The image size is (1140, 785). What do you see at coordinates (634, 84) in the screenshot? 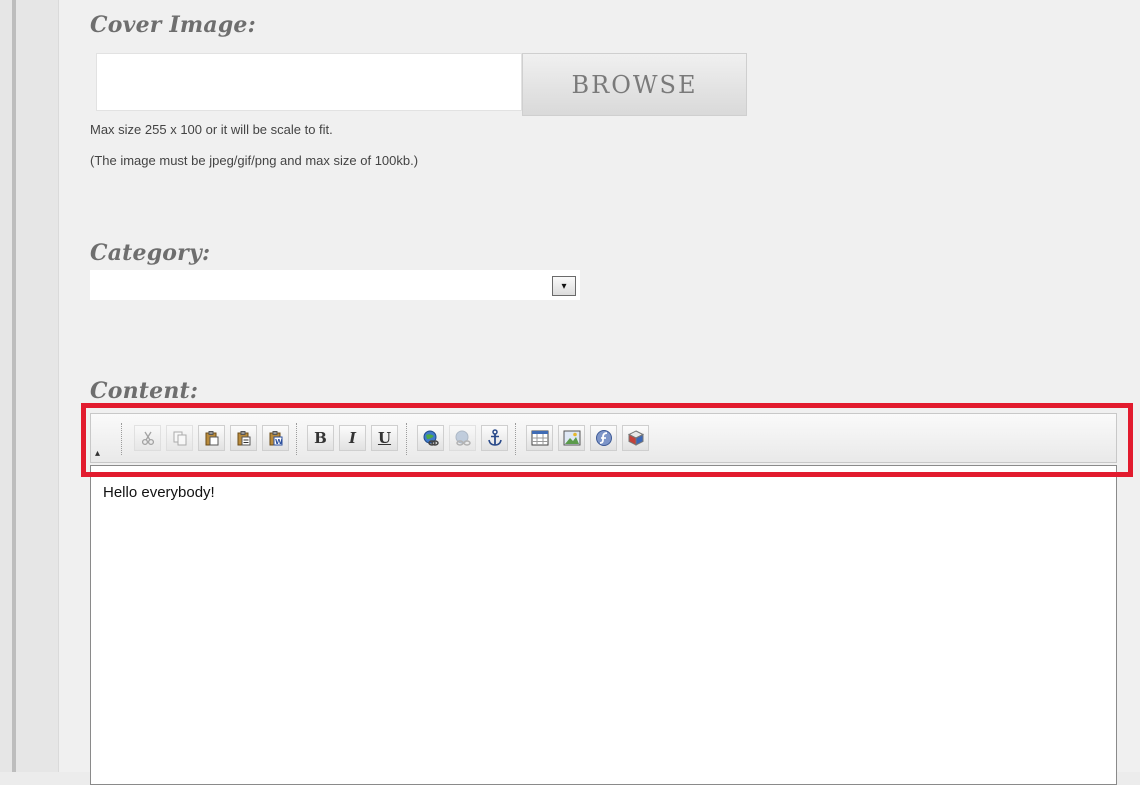
I see `browse-button: BROWSE` at bounding box center [634, 84].